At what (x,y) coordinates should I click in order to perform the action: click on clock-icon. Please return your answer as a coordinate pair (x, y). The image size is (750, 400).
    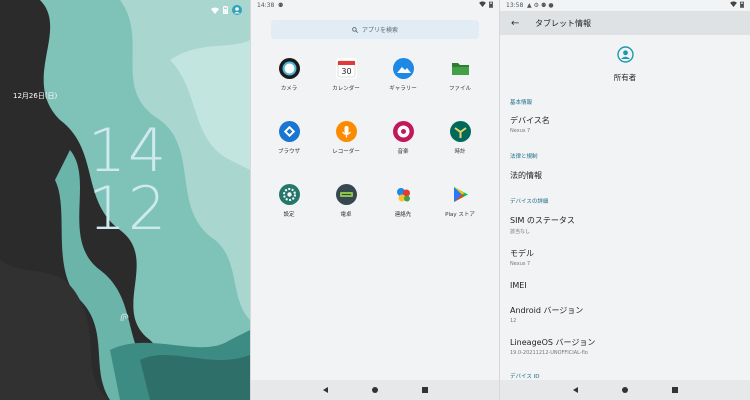
    Looking at the image, I should click on (460, 131).